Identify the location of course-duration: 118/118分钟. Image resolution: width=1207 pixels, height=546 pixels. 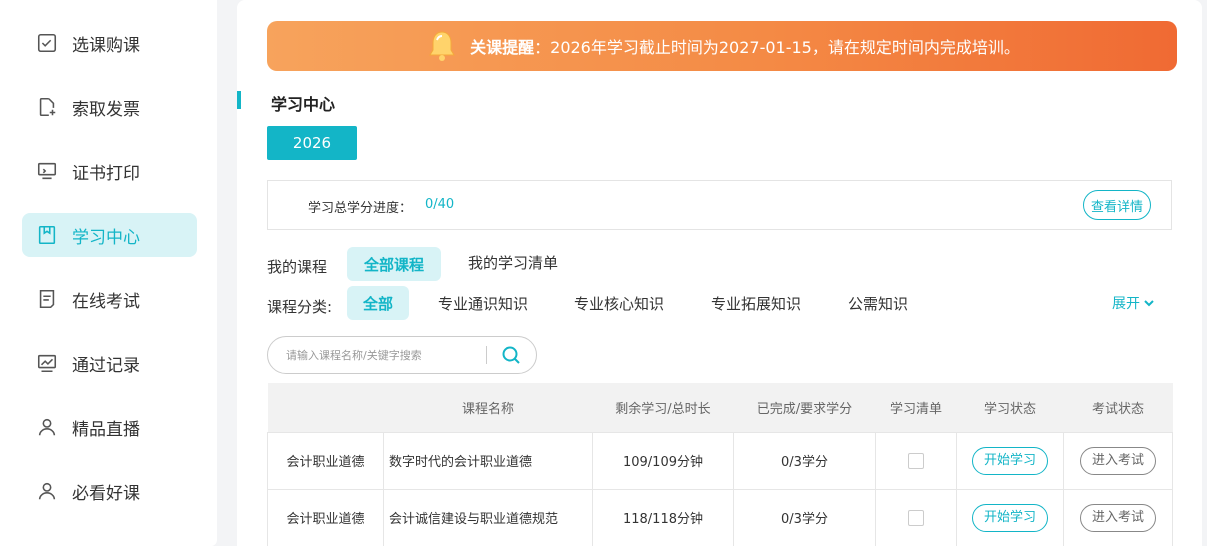
(663, 517).